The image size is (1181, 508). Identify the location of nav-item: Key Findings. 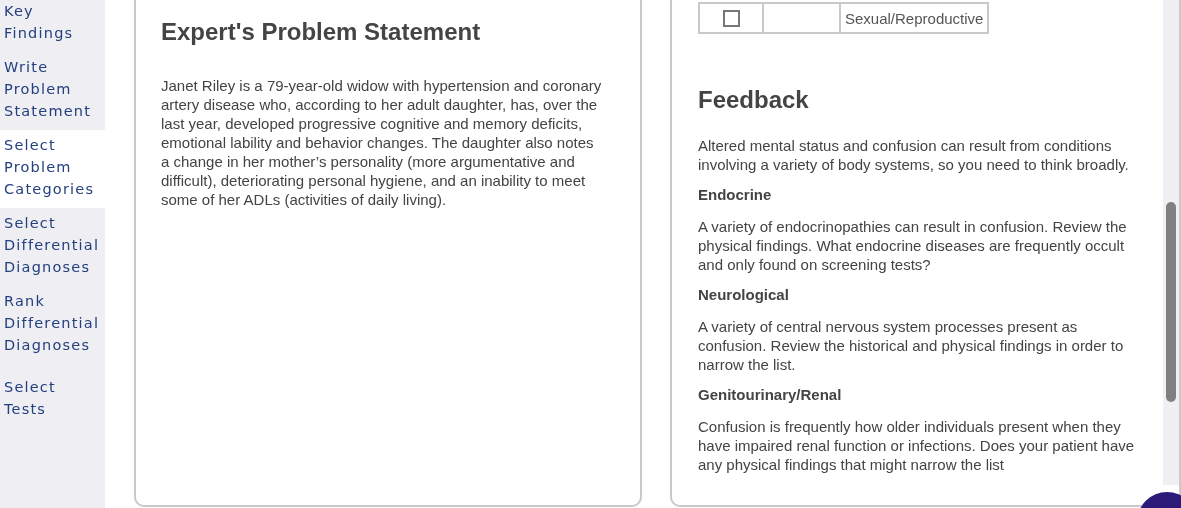
(52, 26).